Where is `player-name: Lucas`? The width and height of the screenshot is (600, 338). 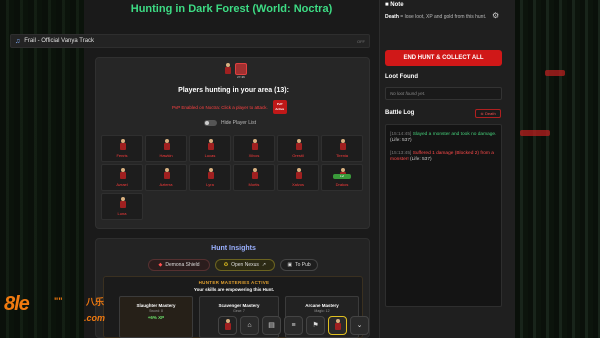 player-name: Lucas is located at coordinates (210, 155).